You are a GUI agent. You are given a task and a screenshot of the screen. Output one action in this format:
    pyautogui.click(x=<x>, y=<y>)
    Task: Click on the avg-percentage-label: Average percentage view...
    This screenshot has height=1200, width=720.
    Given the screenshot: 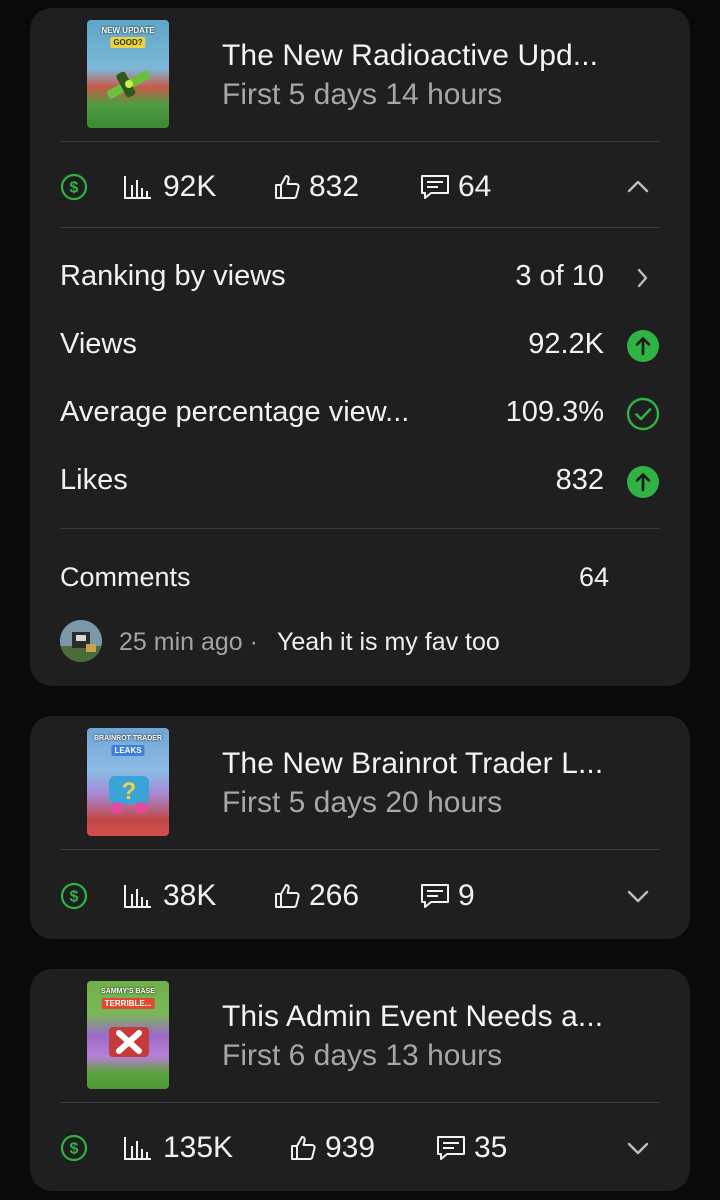 What is the action you would take?
    pyautogui.click(x=235, y=412)
    